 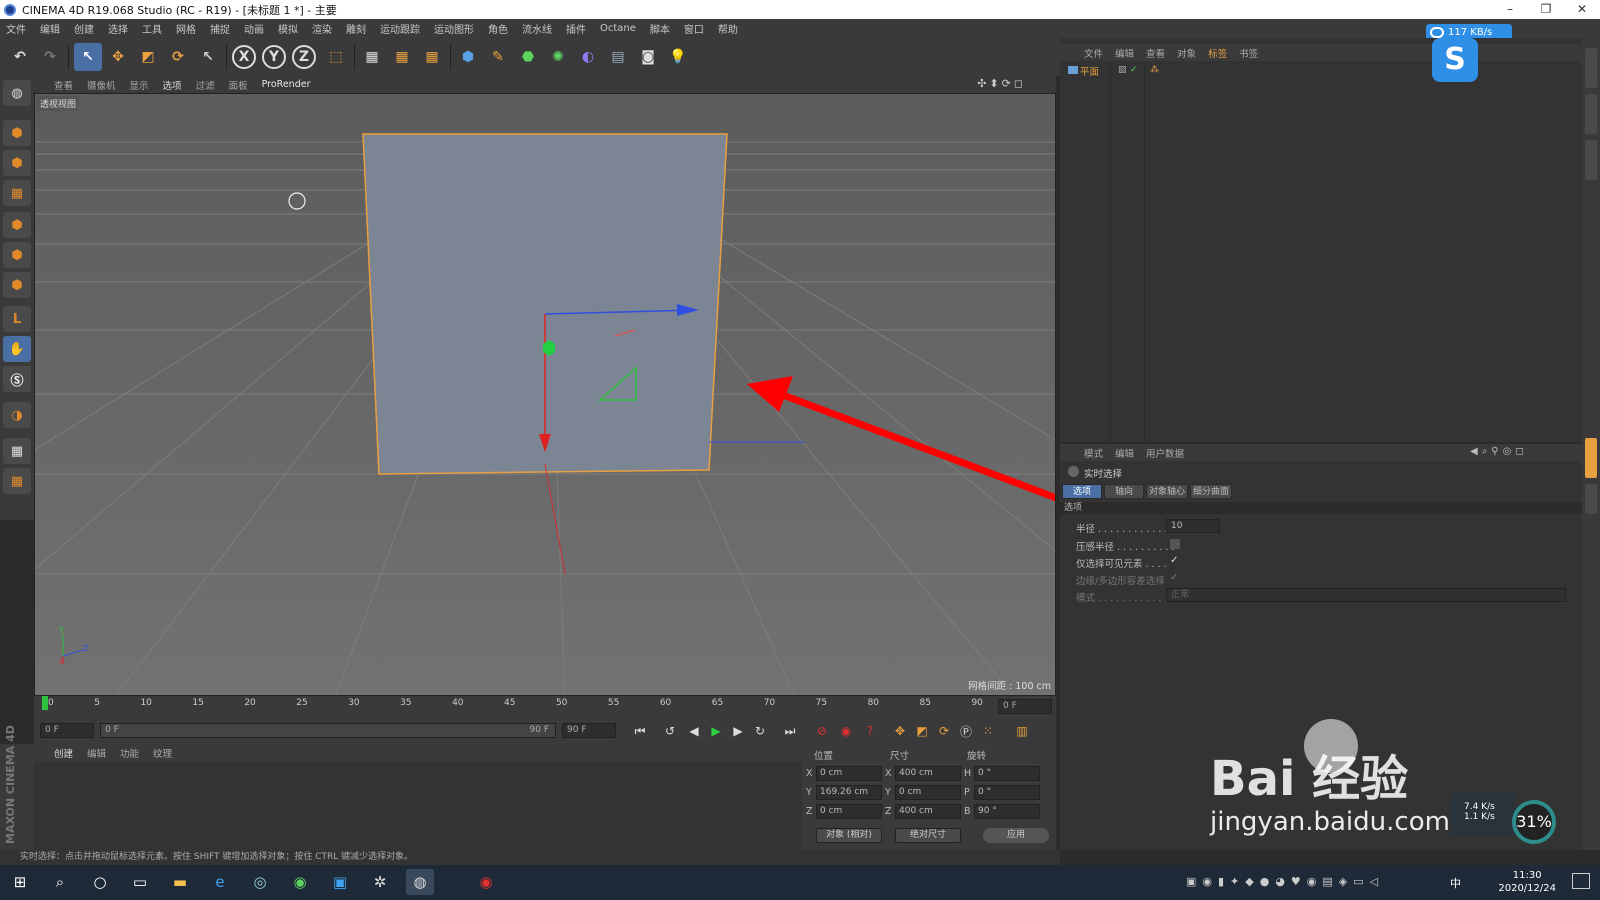 What do you see at coordinates (1455, 60) in the screenshot?
I see `sogou-ime-icon: S` at bounding box center [1455, 60].